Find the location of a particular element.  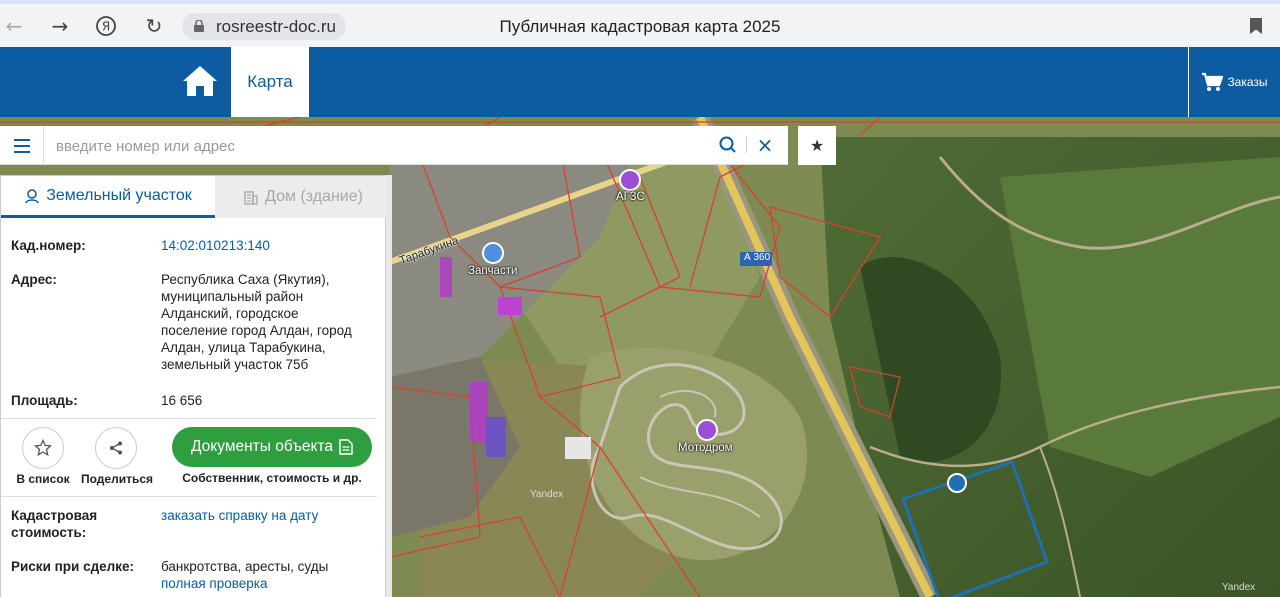

risks-label: Риски при сделке: is located at coordinates (72, 566).